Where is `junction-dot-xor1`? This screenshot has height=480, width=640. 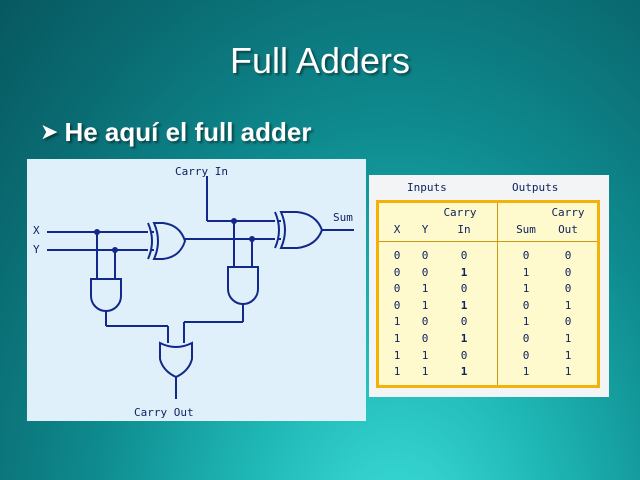
junction-dot-xor1 is located at coordinates (252, 239).